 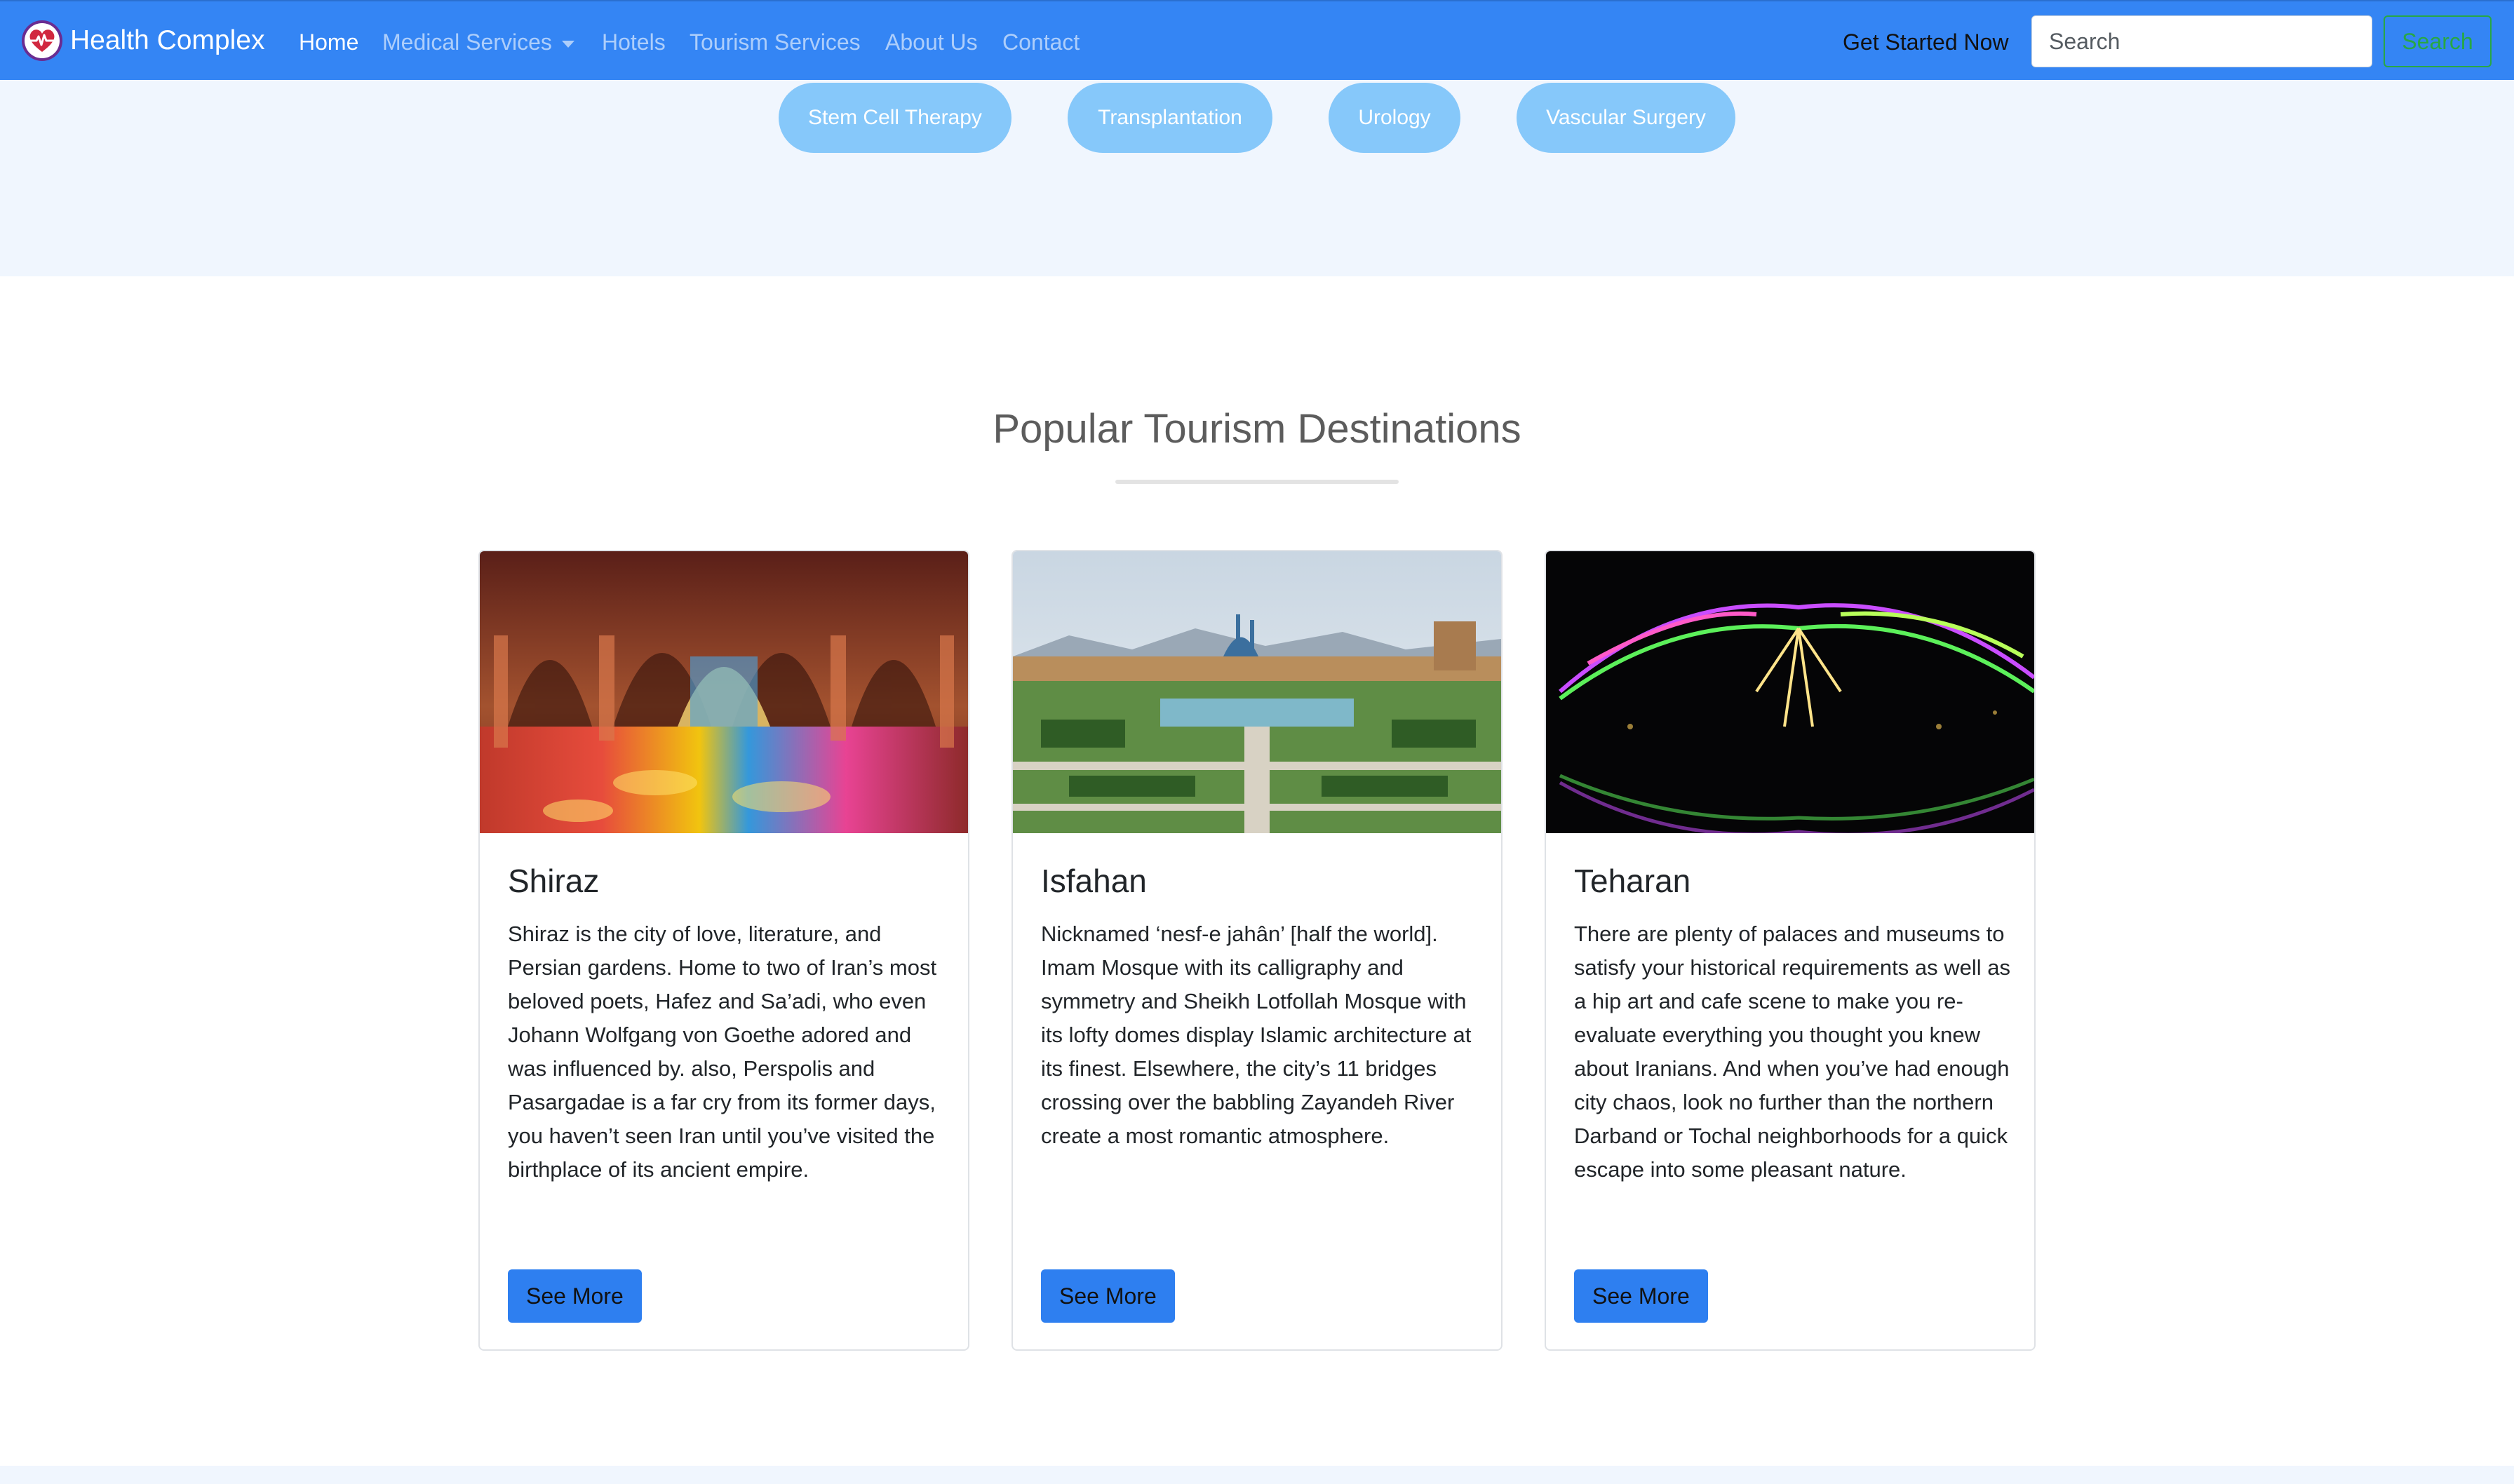 I want to click on section-title: Popular Tourism Destinations, so click(x=1257, y=429).